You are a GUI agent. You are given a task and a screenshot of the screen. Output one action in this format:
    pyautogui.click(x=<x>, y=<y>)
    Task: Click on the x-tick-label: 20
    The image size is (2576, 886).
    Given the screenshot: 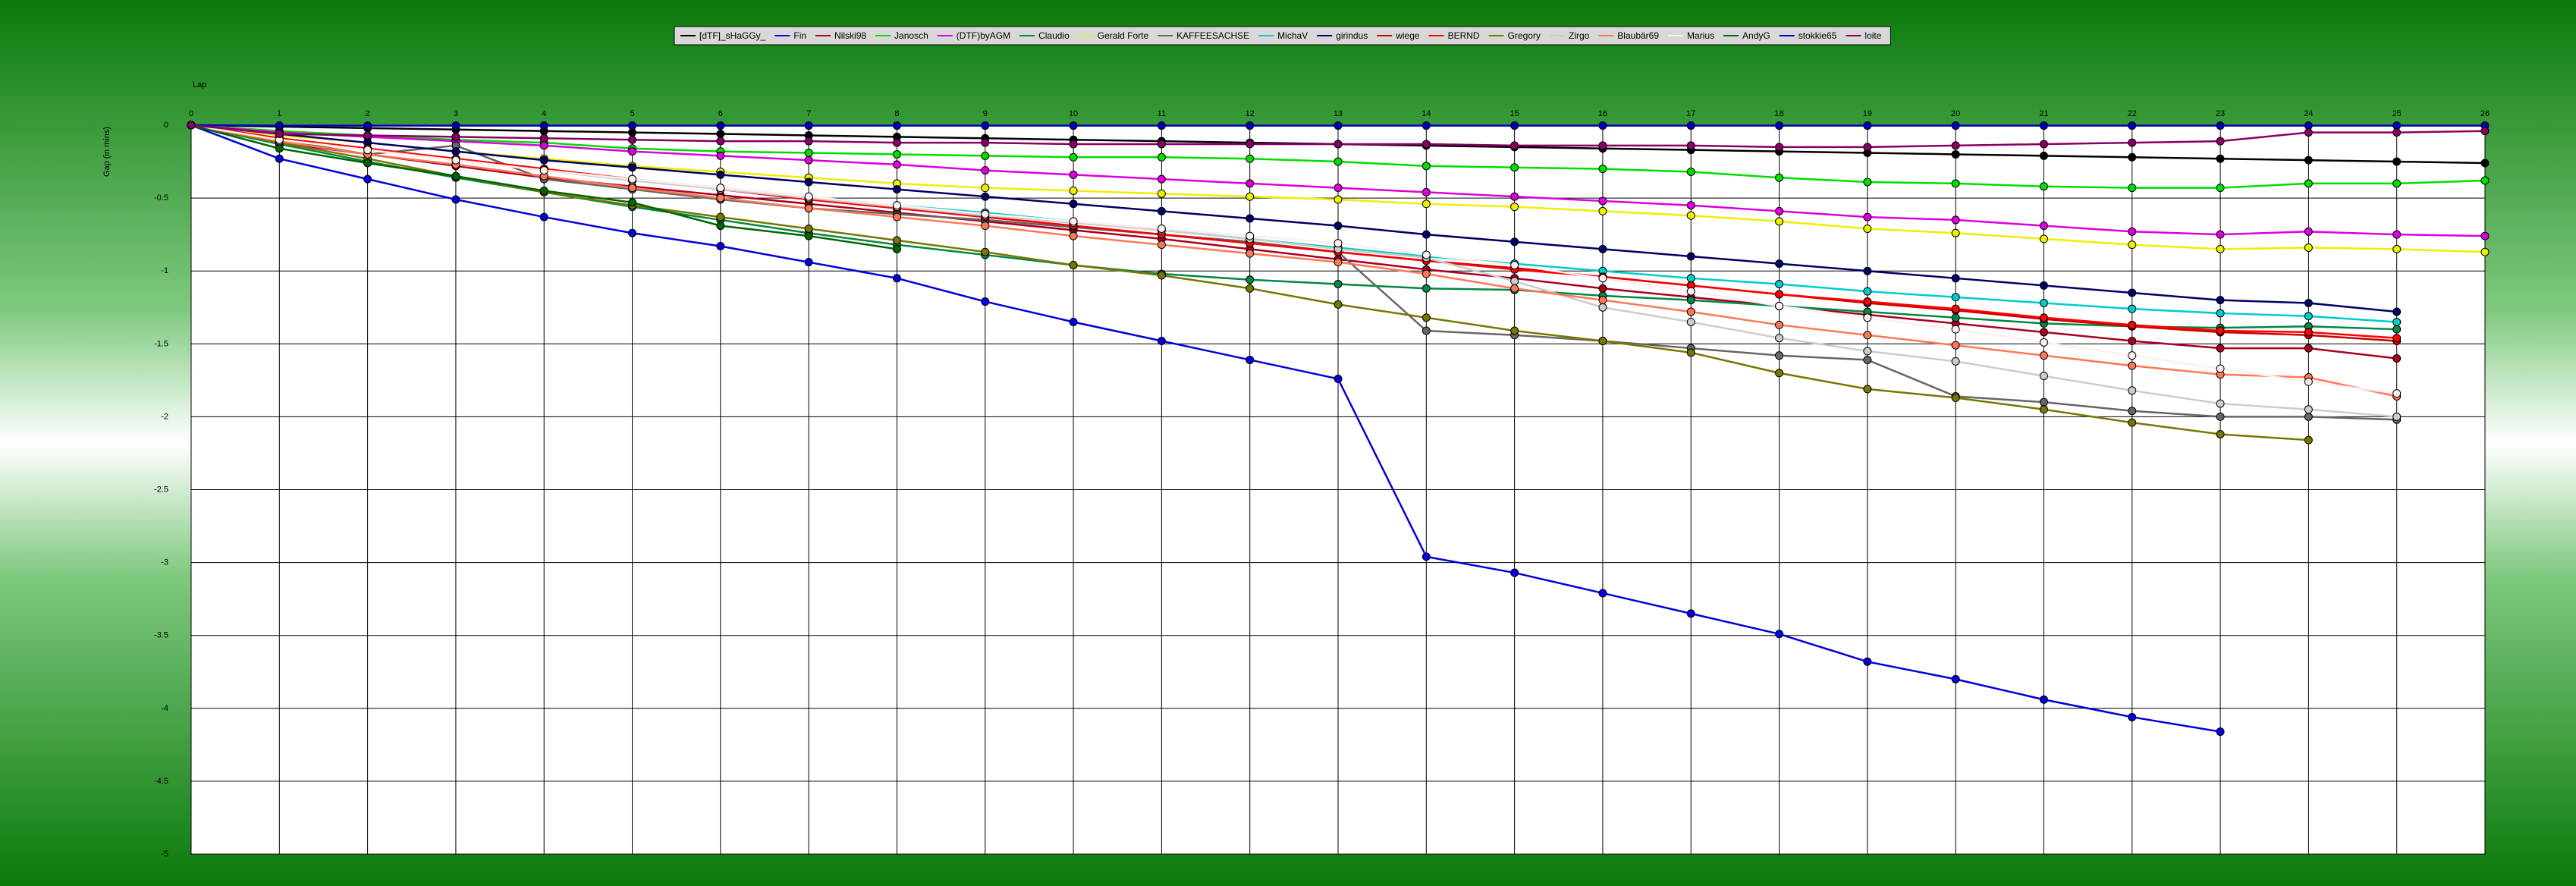 What is the action you would take?
    pyautogui.click(x=1955, y=113)
    